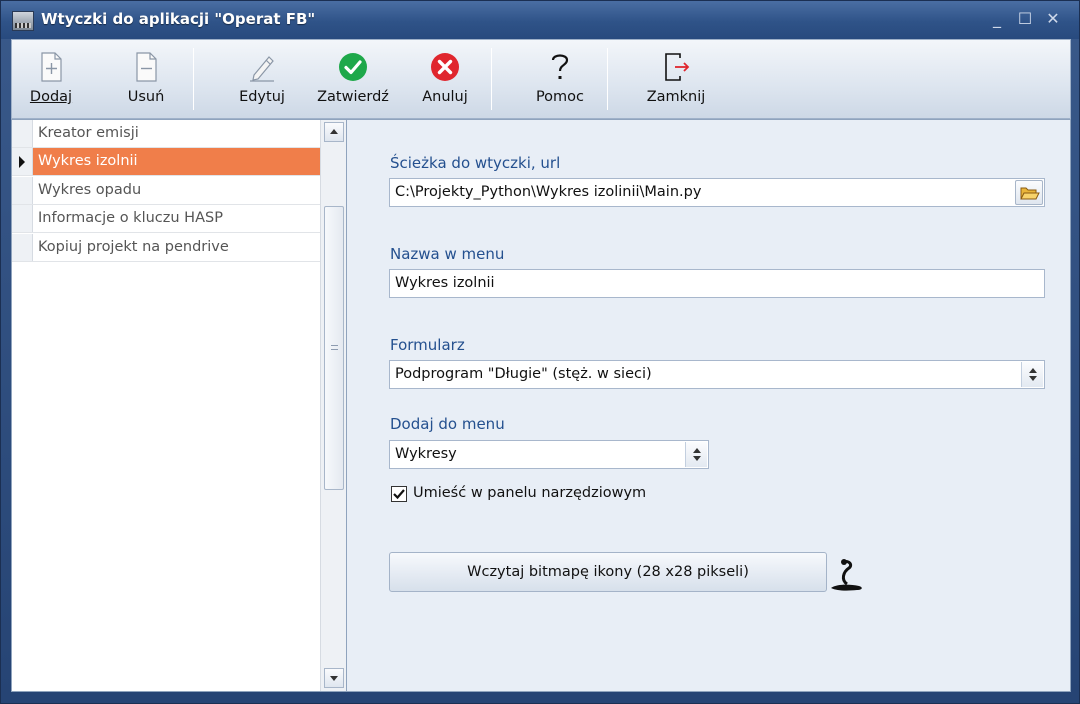 The height and width of the screenshot is (704, 1080). I want to click on minimize-button: _, so click(997, 19).